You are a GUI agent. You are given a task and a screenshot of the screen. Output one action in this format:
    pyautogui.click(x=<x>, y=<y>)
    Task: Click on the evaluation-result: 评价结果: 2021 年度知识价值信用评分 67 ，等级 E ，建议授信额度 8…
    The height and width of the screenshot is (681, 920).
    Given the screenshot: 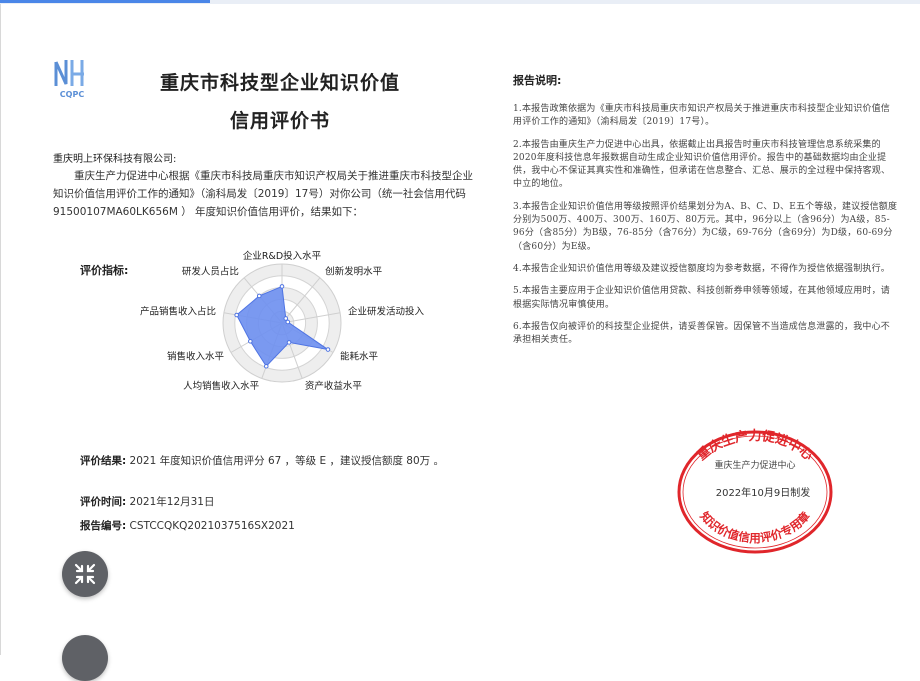 What is the action you would take?
    pyautogui.click(x=265, y=461)
    